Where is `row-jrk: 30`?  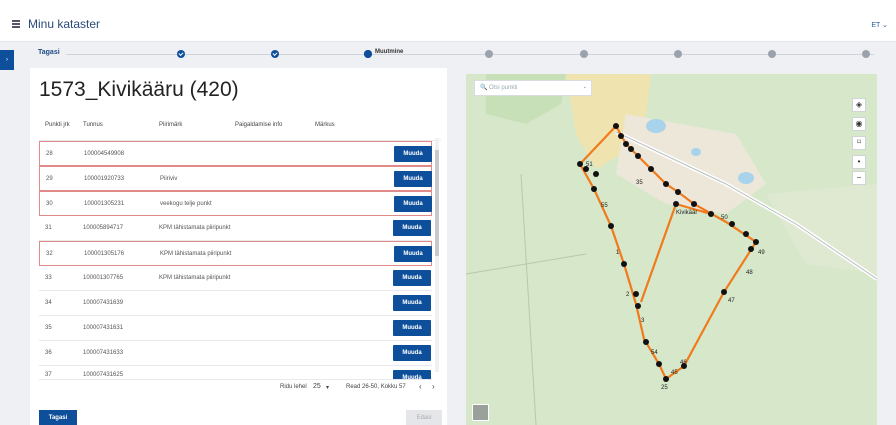
row-jrk: 30 is located at coordinates (49, 204).